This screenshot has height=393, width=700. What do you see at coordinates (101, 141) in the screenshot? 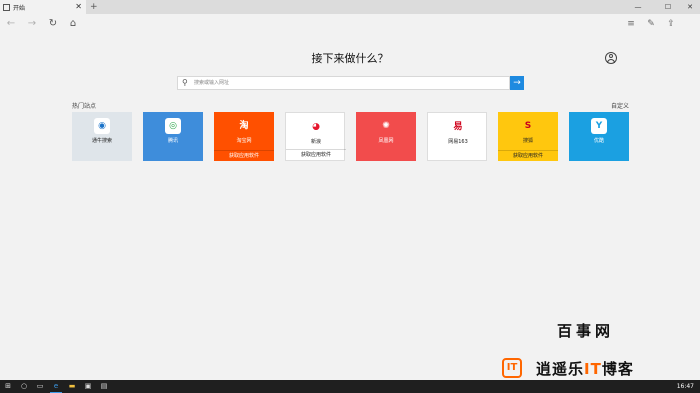
I see `site-name: 通牛搜索` at bounding box center [101, 141].